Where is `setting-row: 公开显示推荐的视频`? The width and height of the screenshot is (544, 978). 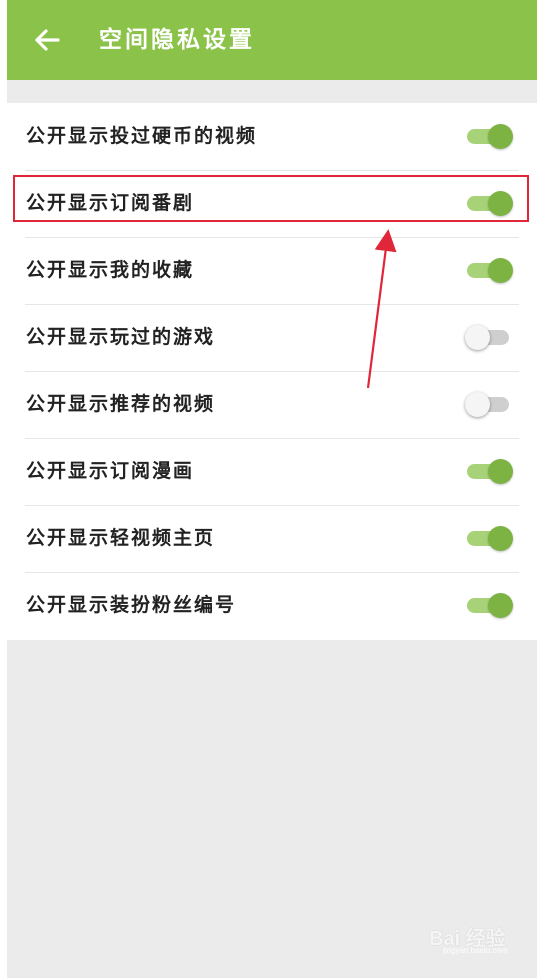
setting-row: 公开显示推荐的视频 is located at coordinates (272, 404).